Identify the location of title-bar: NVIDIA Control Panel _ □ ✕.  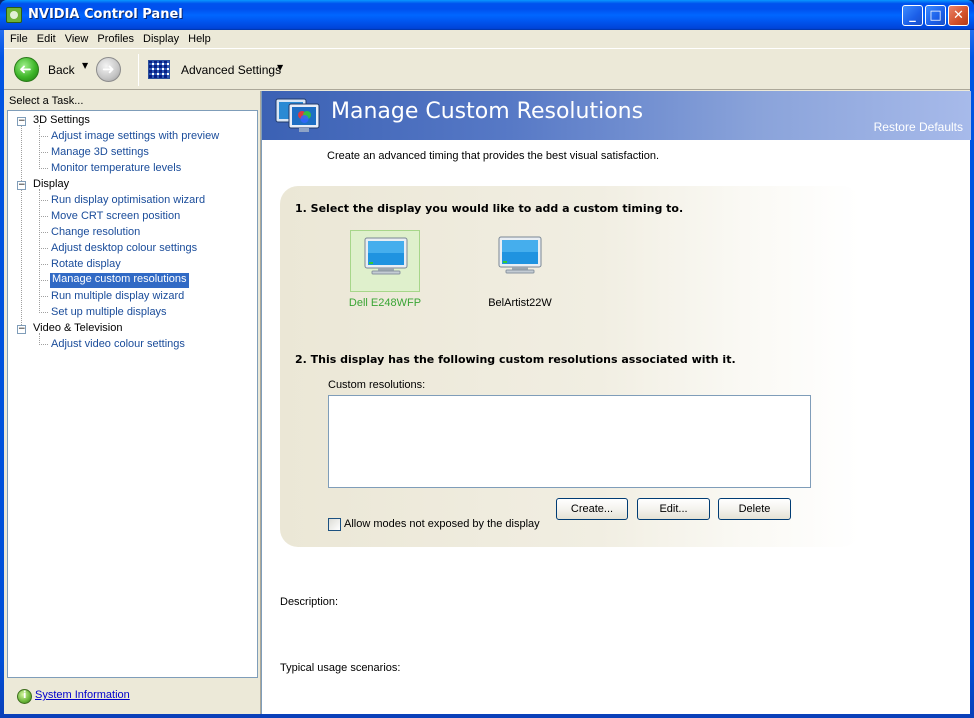
(487, 15).